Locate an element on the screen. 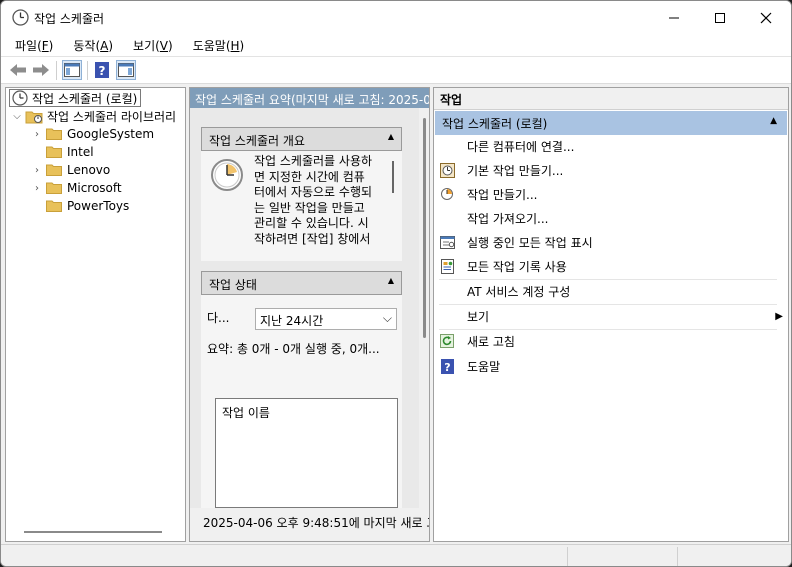 Image resolution: width=792 pixels, height=567 pixels. back-button is located at coordinates (18, 70).